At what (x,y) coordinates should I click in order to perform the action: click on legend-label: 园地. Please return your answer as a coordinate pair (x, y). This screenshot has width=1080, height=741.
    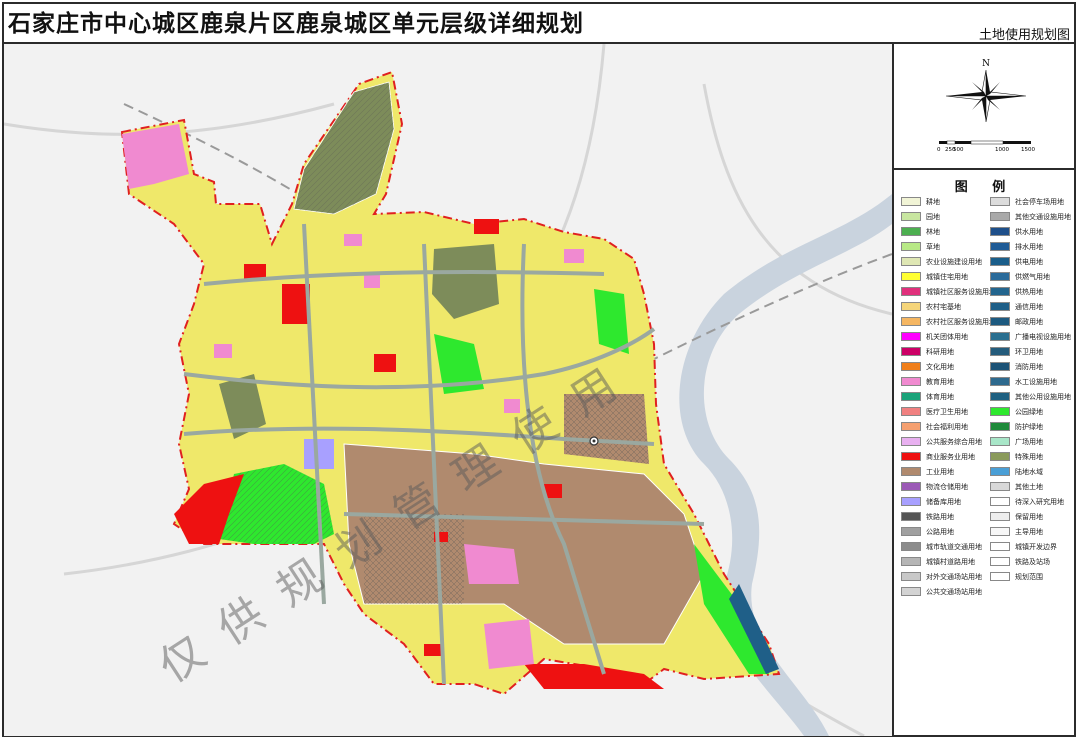
    Looking at the image, I should click on (933, 216).